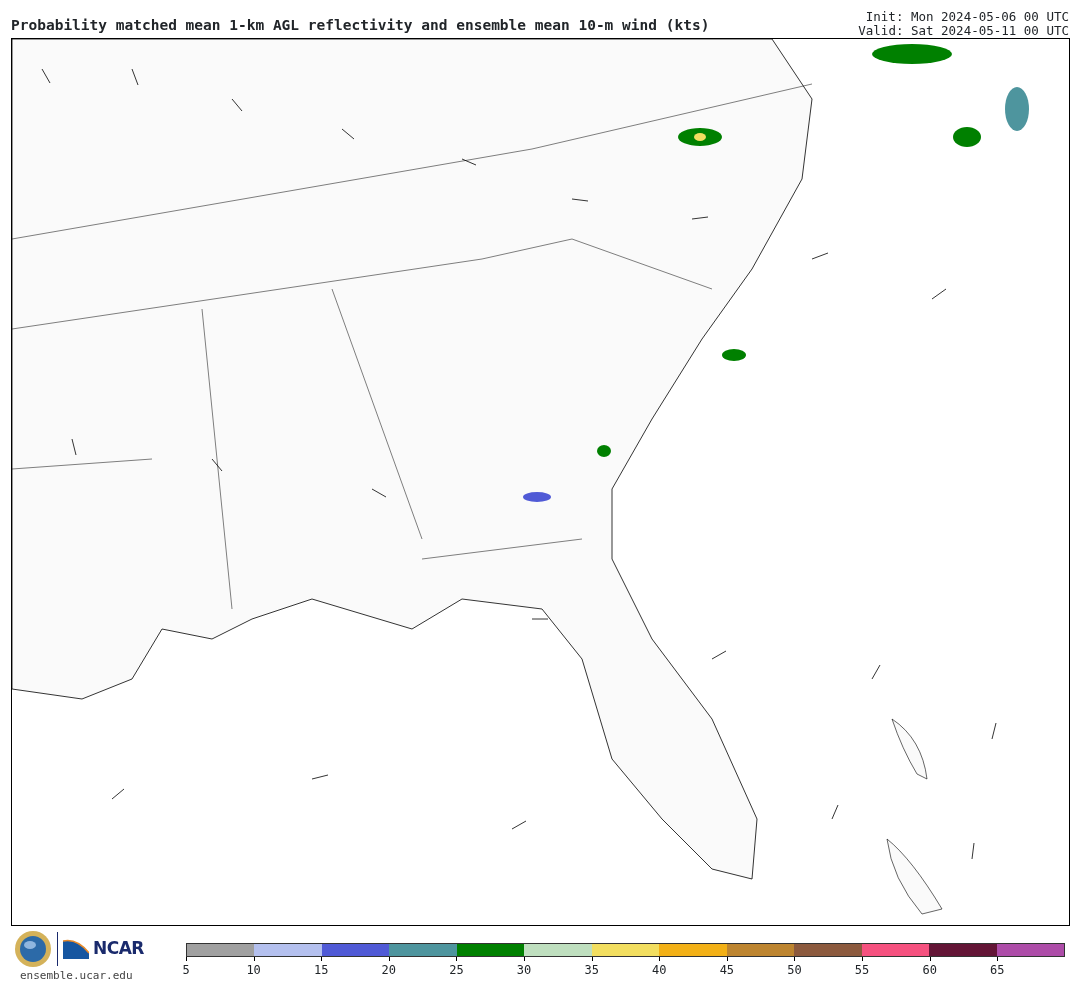  What do you see at coordinates (77, 976) in the screenshot?
I see `site-address: ensemble.ucar.edu` at bounding box center [77, 976].